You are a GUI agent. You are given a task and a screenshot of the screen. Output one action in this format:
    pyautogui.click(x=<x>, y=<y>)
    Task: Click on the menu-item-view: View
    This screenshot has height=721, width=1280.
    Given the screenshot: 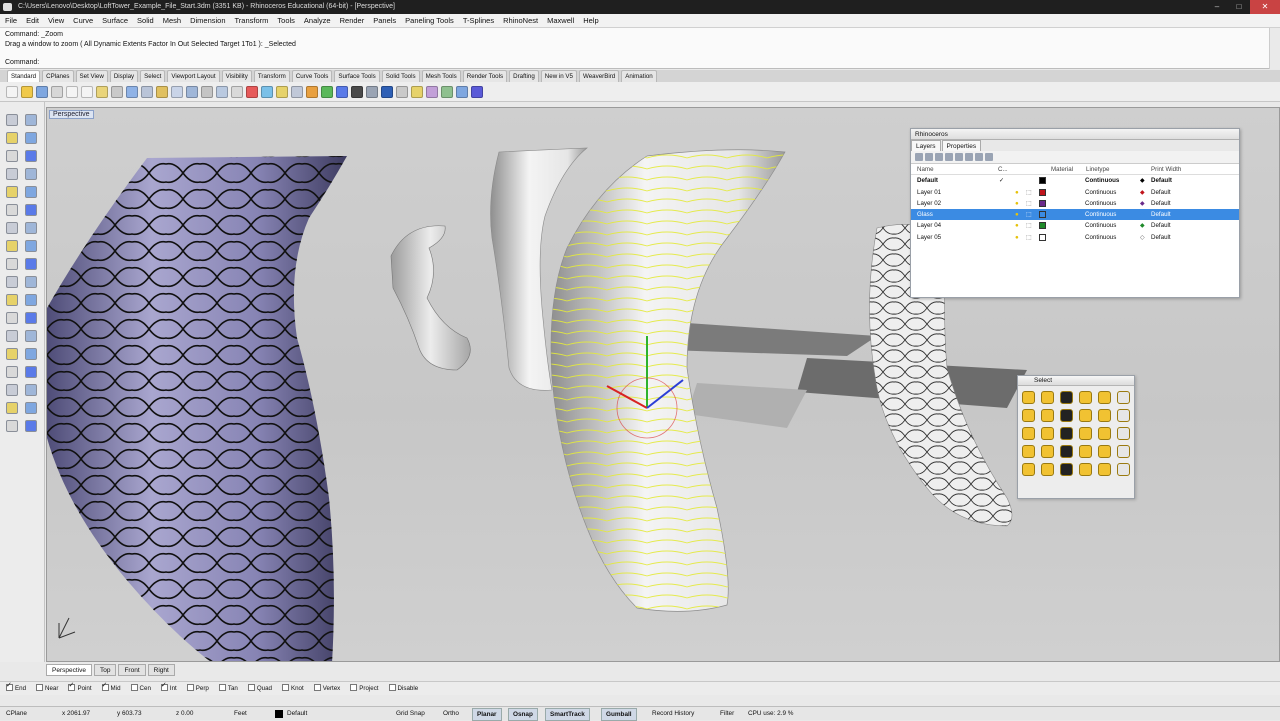 What is the action you would take?
    pyautogui.click(x=56, y=20)
    